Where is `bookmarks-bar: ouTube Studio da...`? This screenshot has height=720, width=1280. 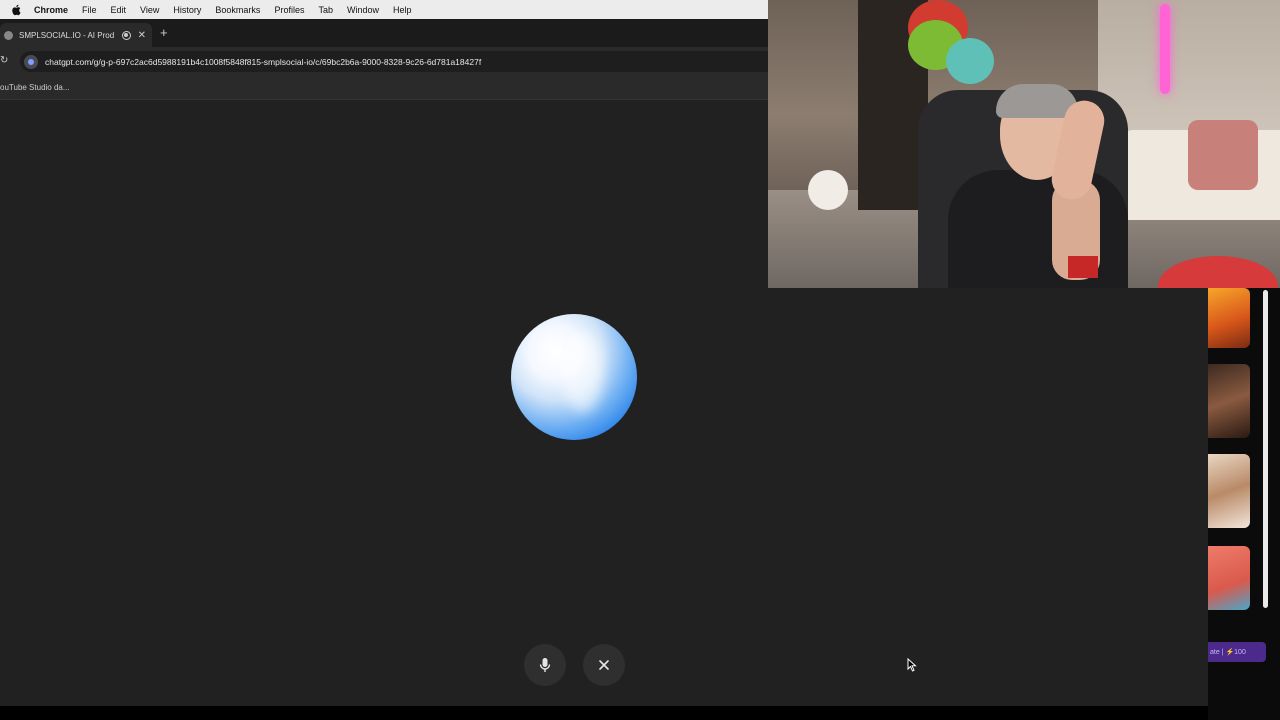 bookmarks-bar: ouTube Studio da... is located at coordinates (384, 88).